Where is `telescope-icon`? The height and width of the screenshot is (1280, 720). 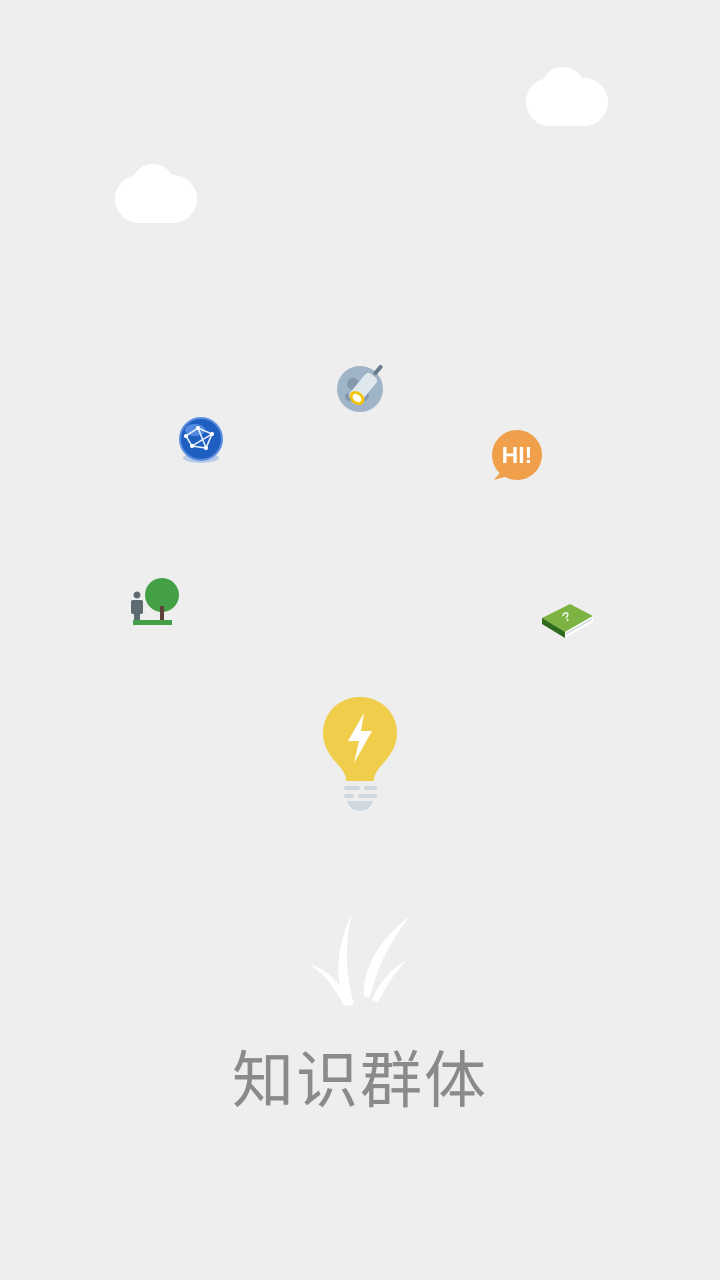
telescope-icon is located at coordinates (361, 389).